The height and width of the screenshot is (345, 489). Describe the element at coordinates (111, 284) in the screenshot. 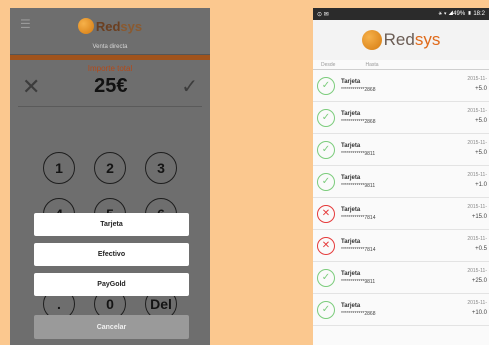

I see `paygold-option-button: PayGold` at that location.